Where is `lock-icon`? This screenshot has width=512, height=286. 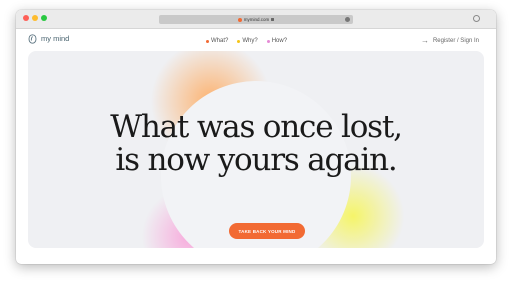
lock-icon is located at coordinates (273, 19).